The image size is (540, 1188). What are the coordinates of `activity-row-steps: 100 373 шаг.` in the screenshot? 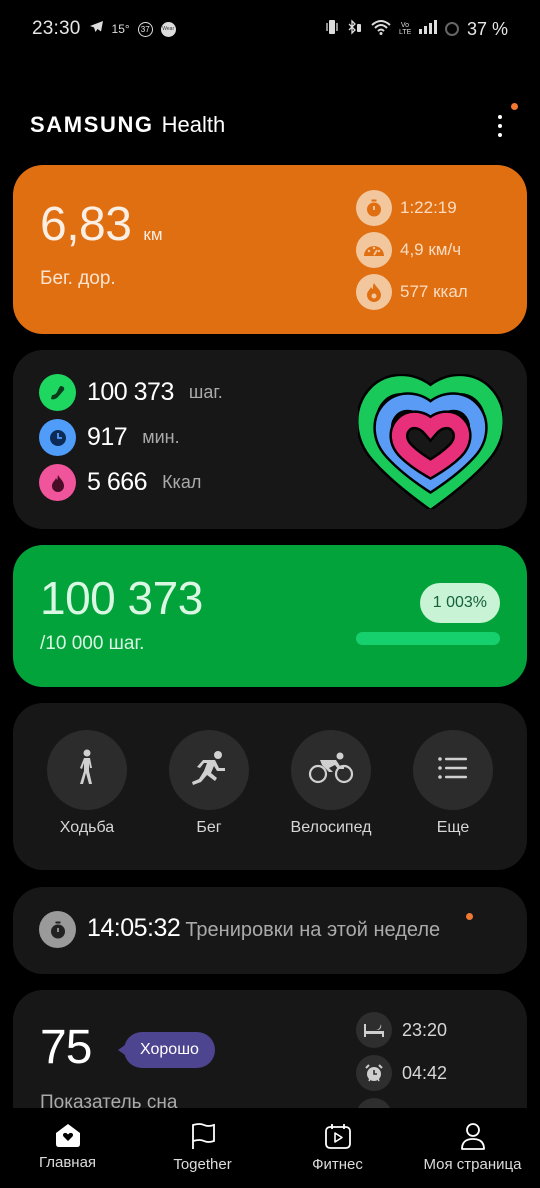 It's located at (131, 392).